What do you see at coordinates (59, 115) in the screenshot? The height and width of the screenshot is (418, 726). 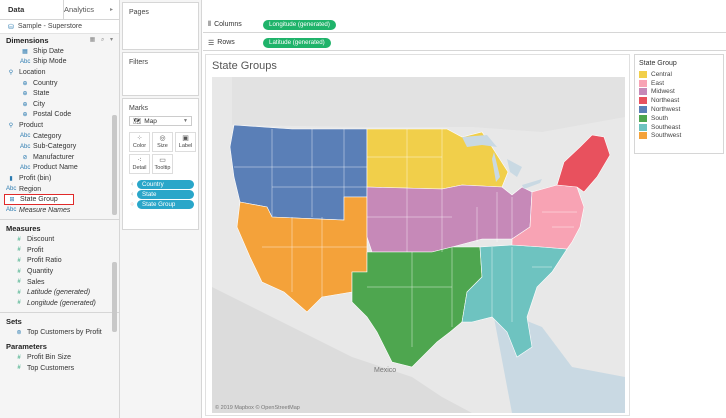 I see `field-postal-code: ⊕ Postal Code` at bounding box center [59, 115].